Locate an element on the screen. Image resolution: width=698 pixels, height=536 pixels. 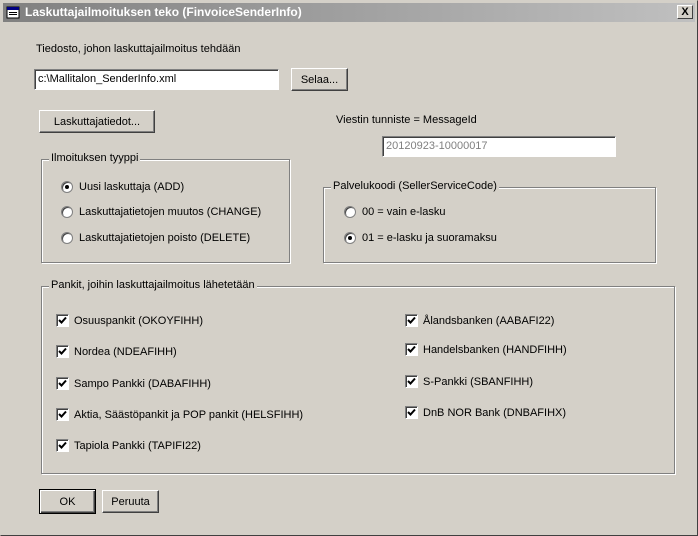
bank-checkbox-tapifi22: Tapiola Pankki (TAPIFI22) is located at coordinates (128, 445).